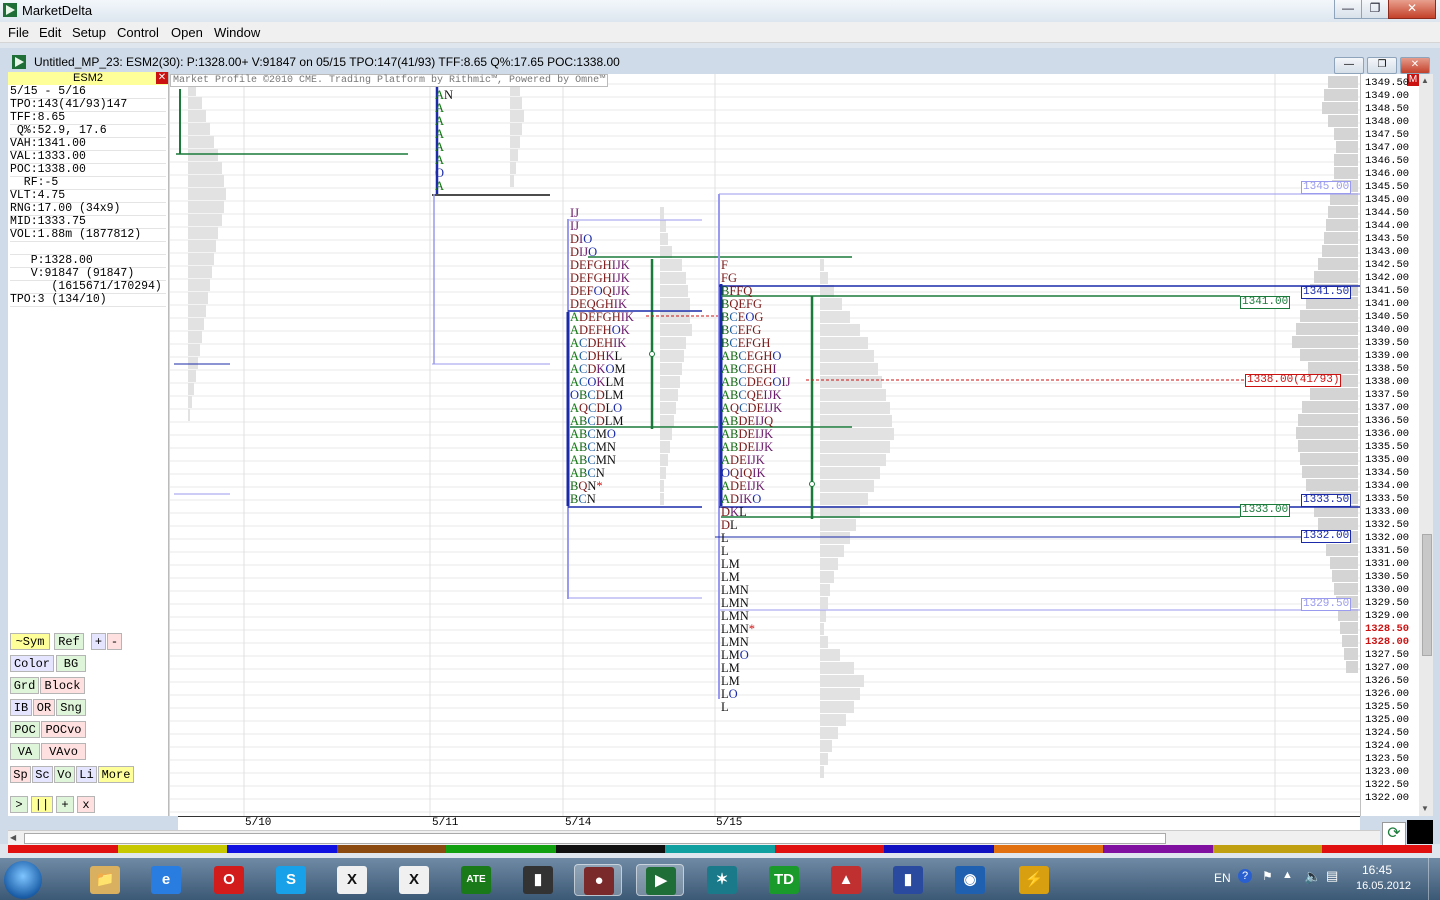 This screenshot has width=1440, height=900. I want to click on grid-button: Grd, so click(24, 685).